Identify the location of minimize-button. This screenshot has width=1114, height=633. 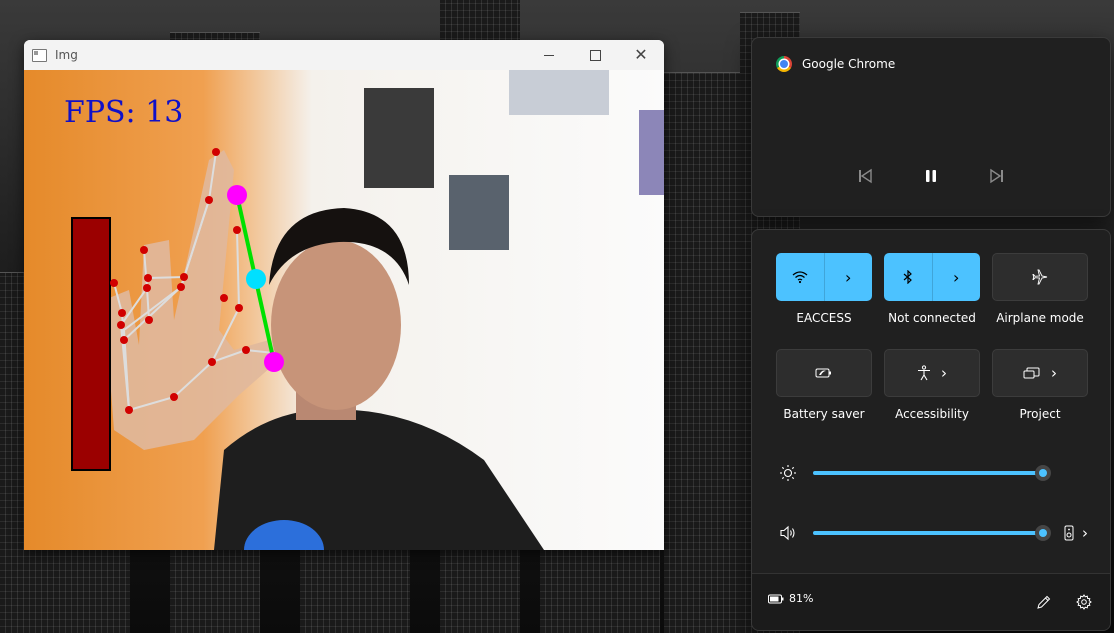
(549, 55).